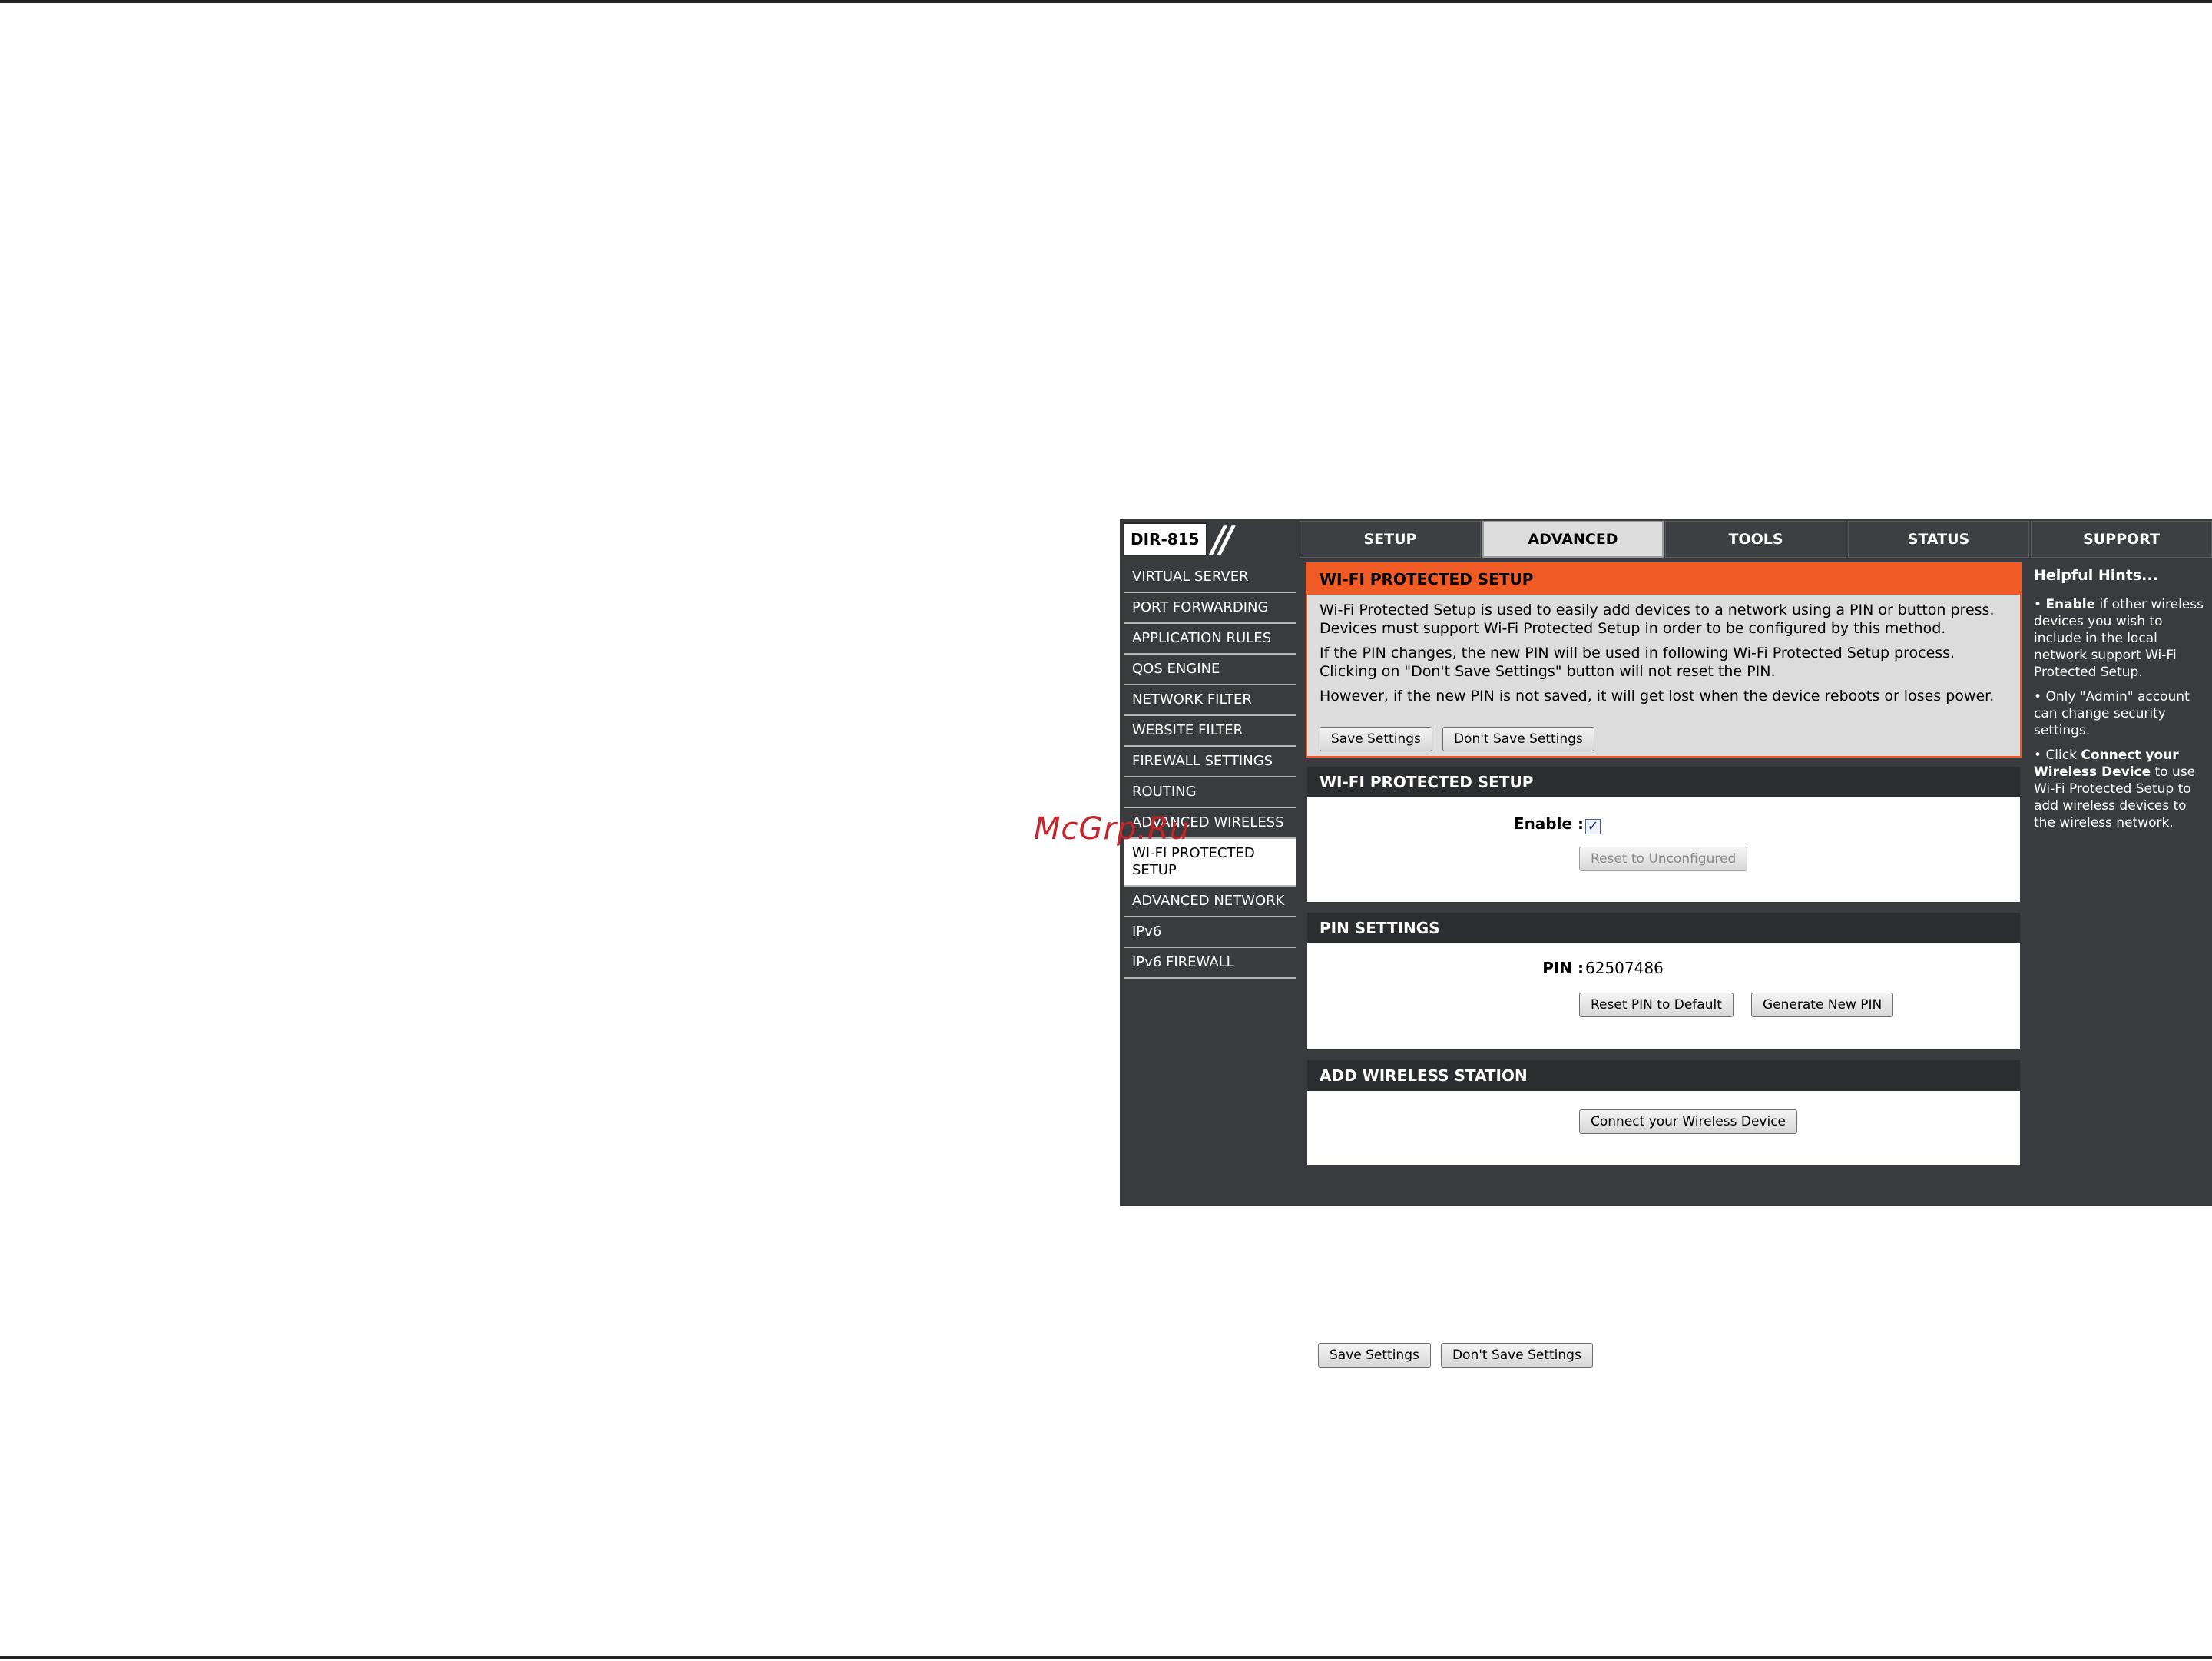 This screenshot has width=2212, height=1661. What do you see at coordinates (1106, 1) in the screenshot?
I see `top-rule` at bounding box center [1106, 1].